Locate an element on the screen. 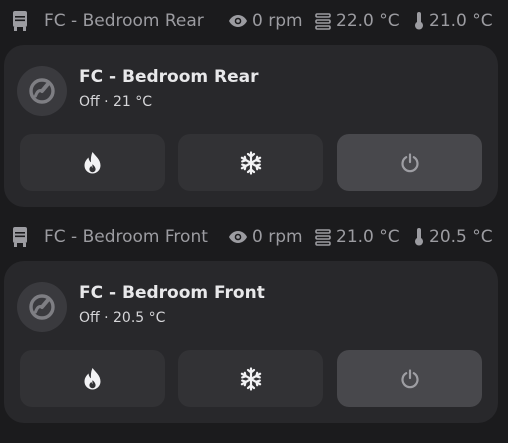 Image resolution: width=508 pixels, height=443 pixels. entity-name-item: FC - Bedroom Front is located at coordinates (110, 237).